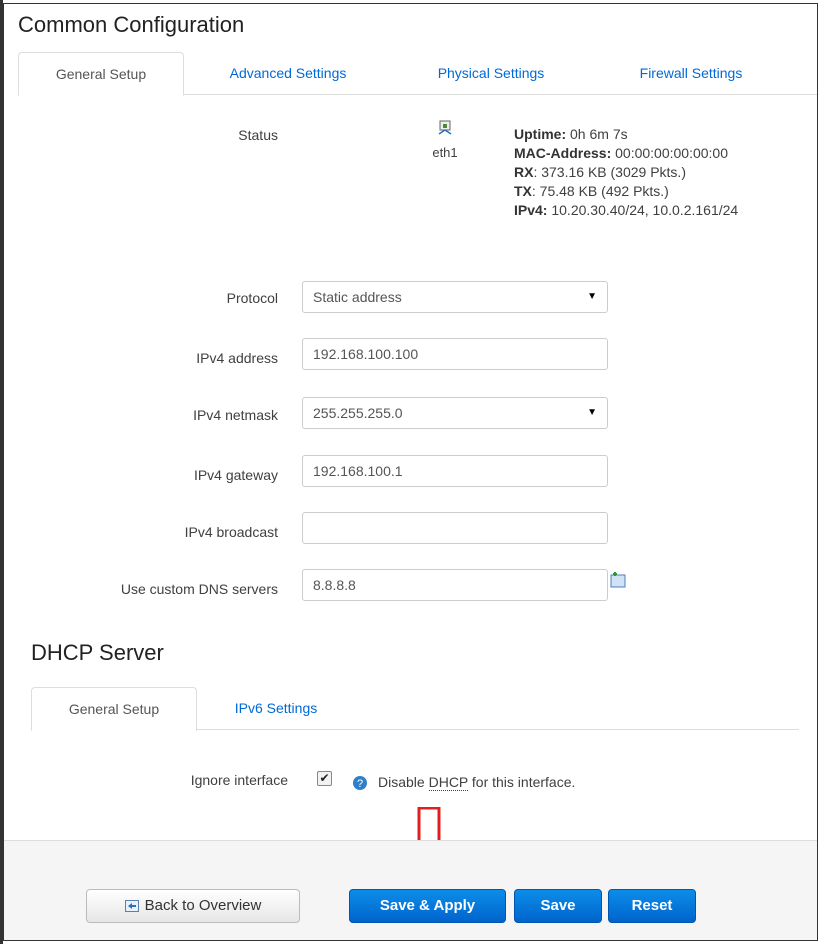 Image resolution: width=821 pixels, height=944 pixels. Describe the element at coordinates (276, 708) in the screenshot. I see `tab-ipv6-settings: IPv6 Settings` at that location.